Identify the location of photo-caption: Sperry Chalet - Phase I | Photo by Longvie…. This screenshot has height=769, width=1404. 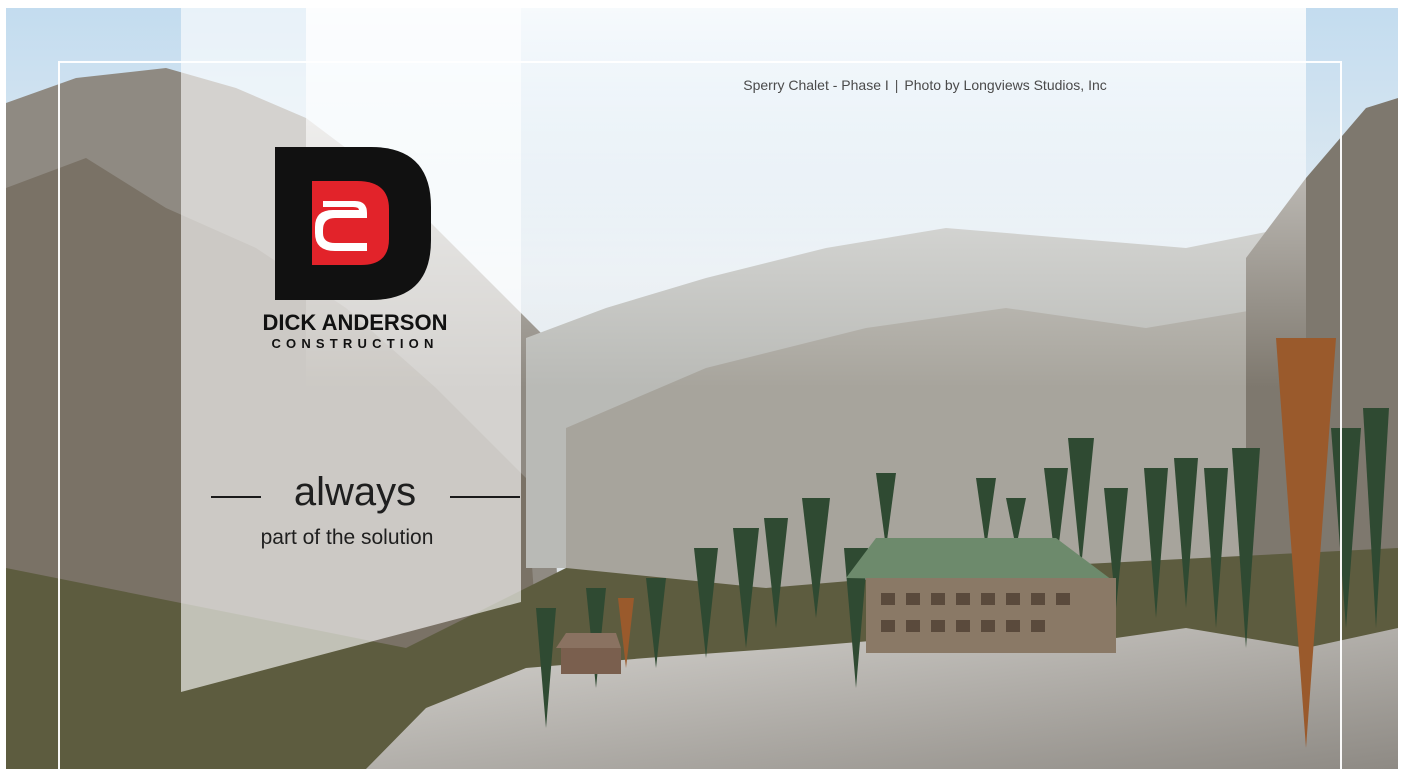
(925, 85).